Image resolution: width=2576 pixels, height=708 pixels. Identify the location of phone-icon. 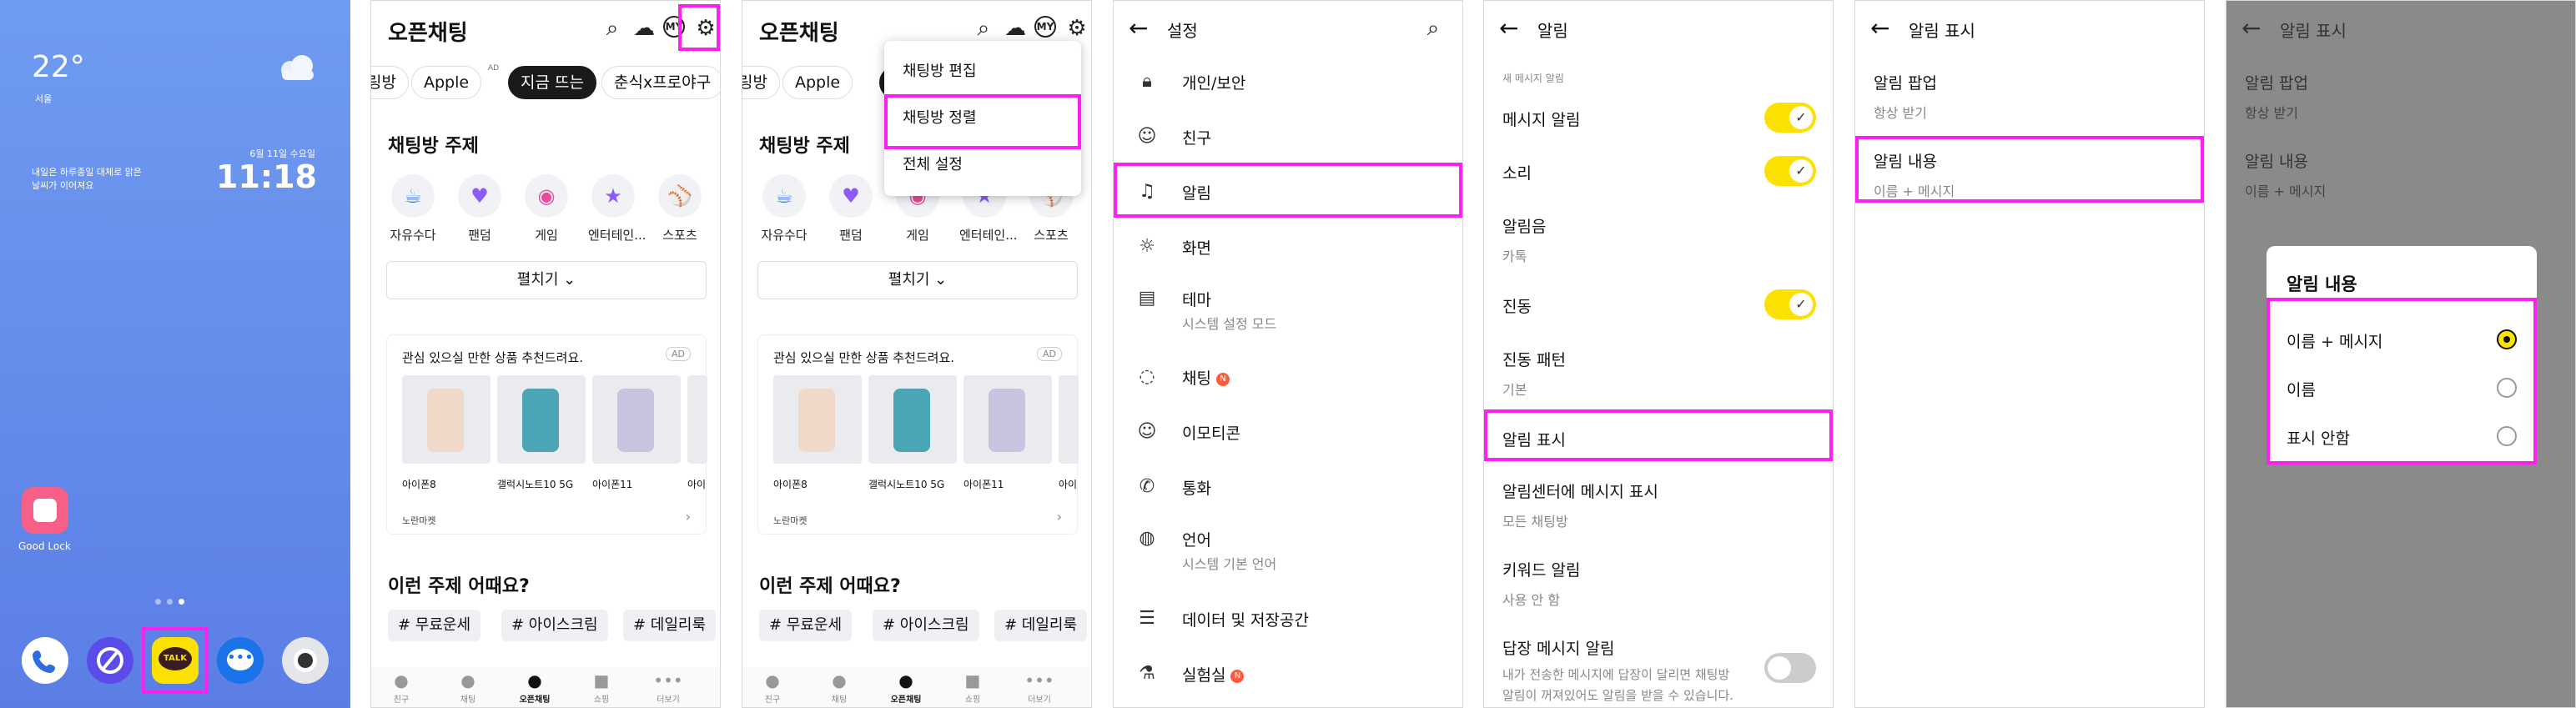
(45, 660).